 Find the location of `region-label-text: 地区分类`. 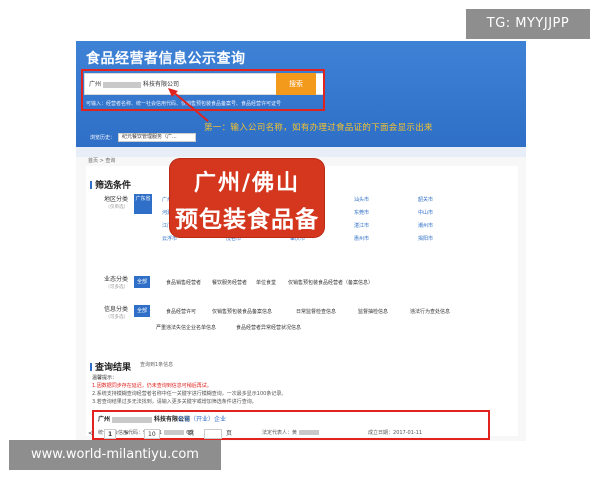

region-label-text: 地区分类 is located at coordinates (115, 199).